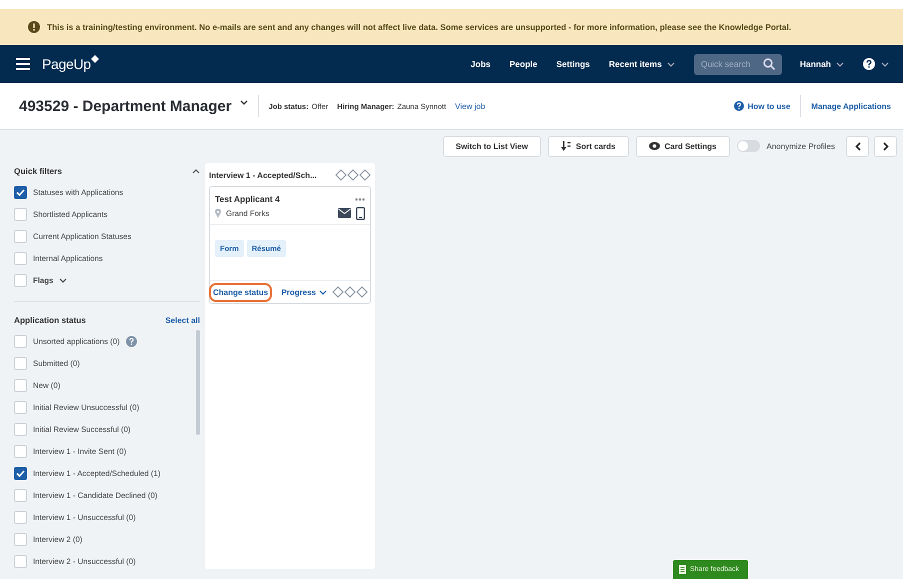 Image resolution: width=903 pixels, height=579 pixels. What do you see at coordinates (241, 292) in the screenshot?
I see `change-status-link: Change status` at bounding box center [241, 292].